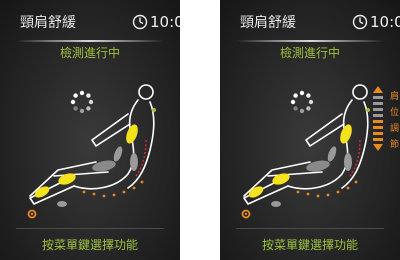 This screenshot has width=400, height=260. Describe the element at coordinates (395, 113) in the screenshot. I see `side-label-char: 位` at that location.